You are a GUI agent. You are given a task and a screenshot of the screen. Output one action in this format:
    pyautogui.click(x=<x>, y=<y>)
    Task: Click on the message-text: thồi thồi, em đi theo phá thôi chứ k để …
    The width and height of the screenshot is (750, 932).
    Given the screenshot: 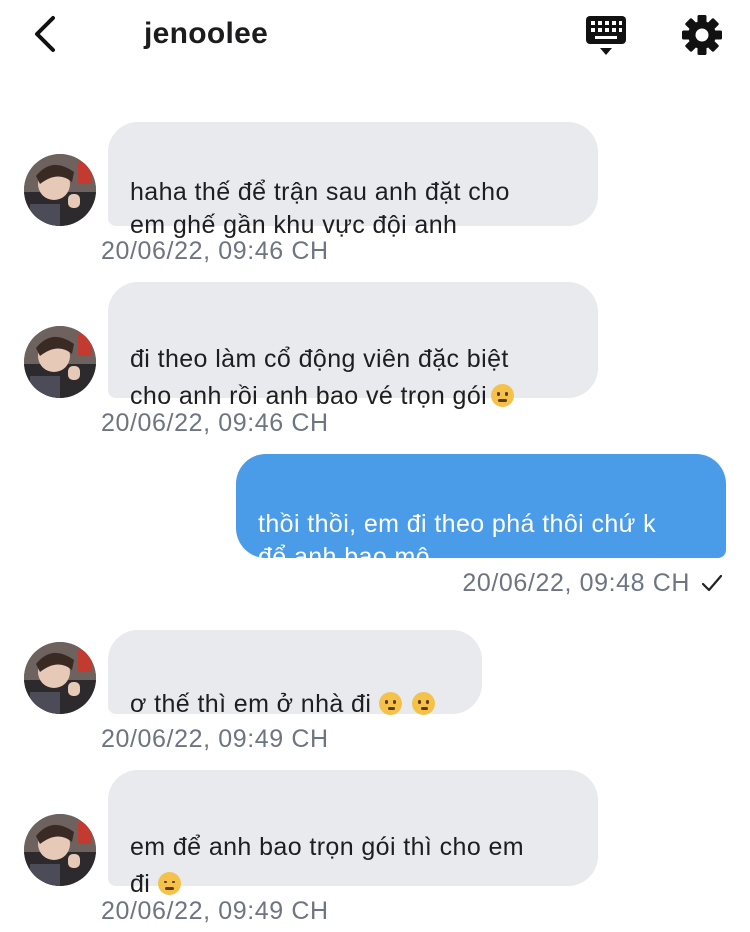 What is the action you would take?
    pyautogui.click(x=457, y=540)
    